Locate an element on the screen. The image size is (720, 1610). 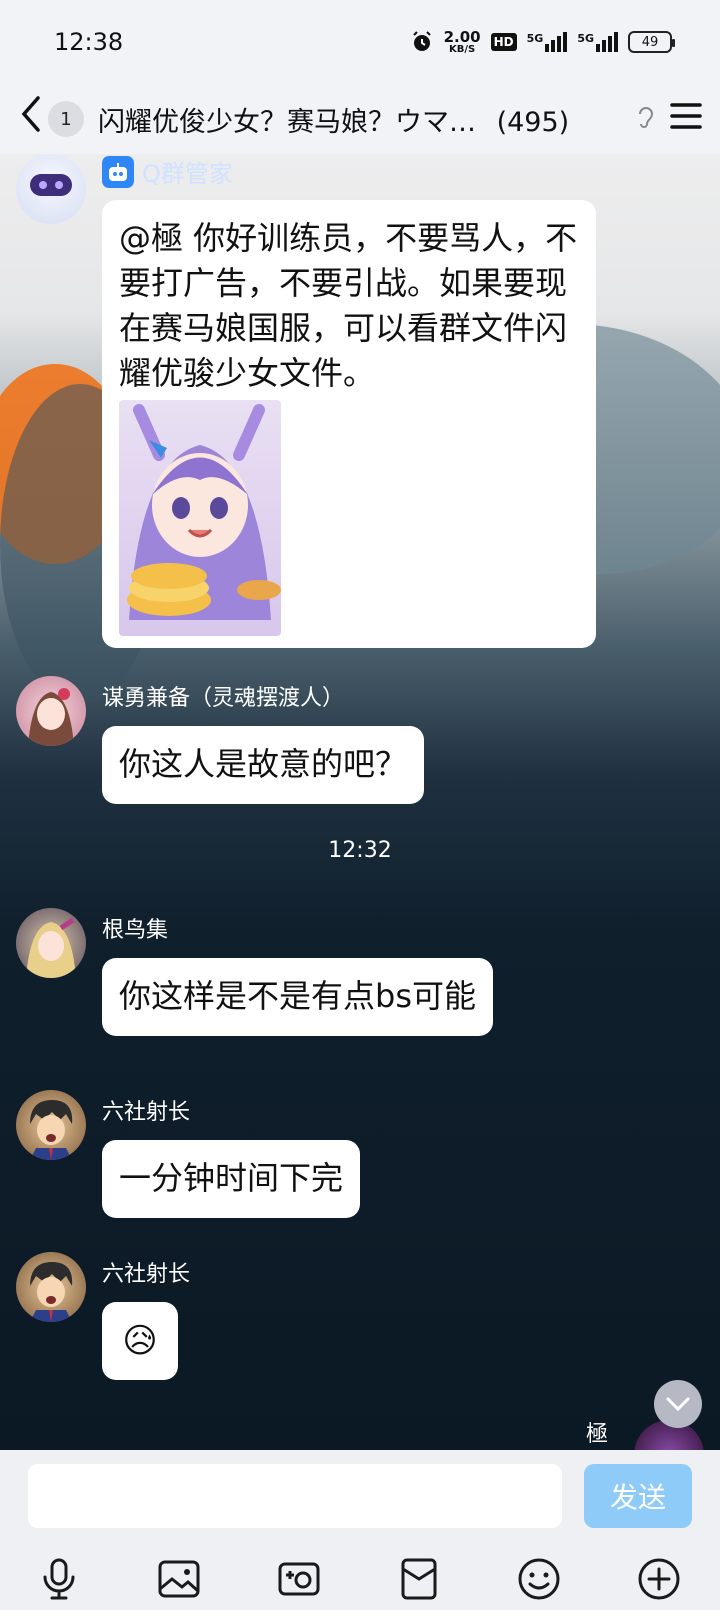
composer-bar: 发送 is located at coordinates (360, 1530).